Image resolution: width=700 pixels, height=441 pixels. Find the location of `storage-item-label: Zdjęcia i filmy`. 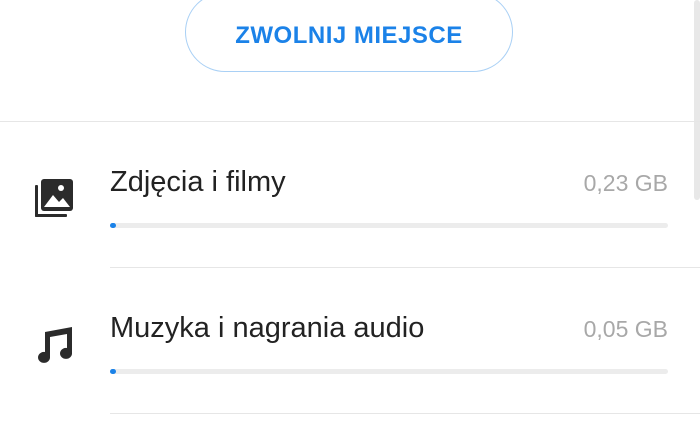

storage-item-label: Zdjęcia i filmy is located at coordinates (198, 182).